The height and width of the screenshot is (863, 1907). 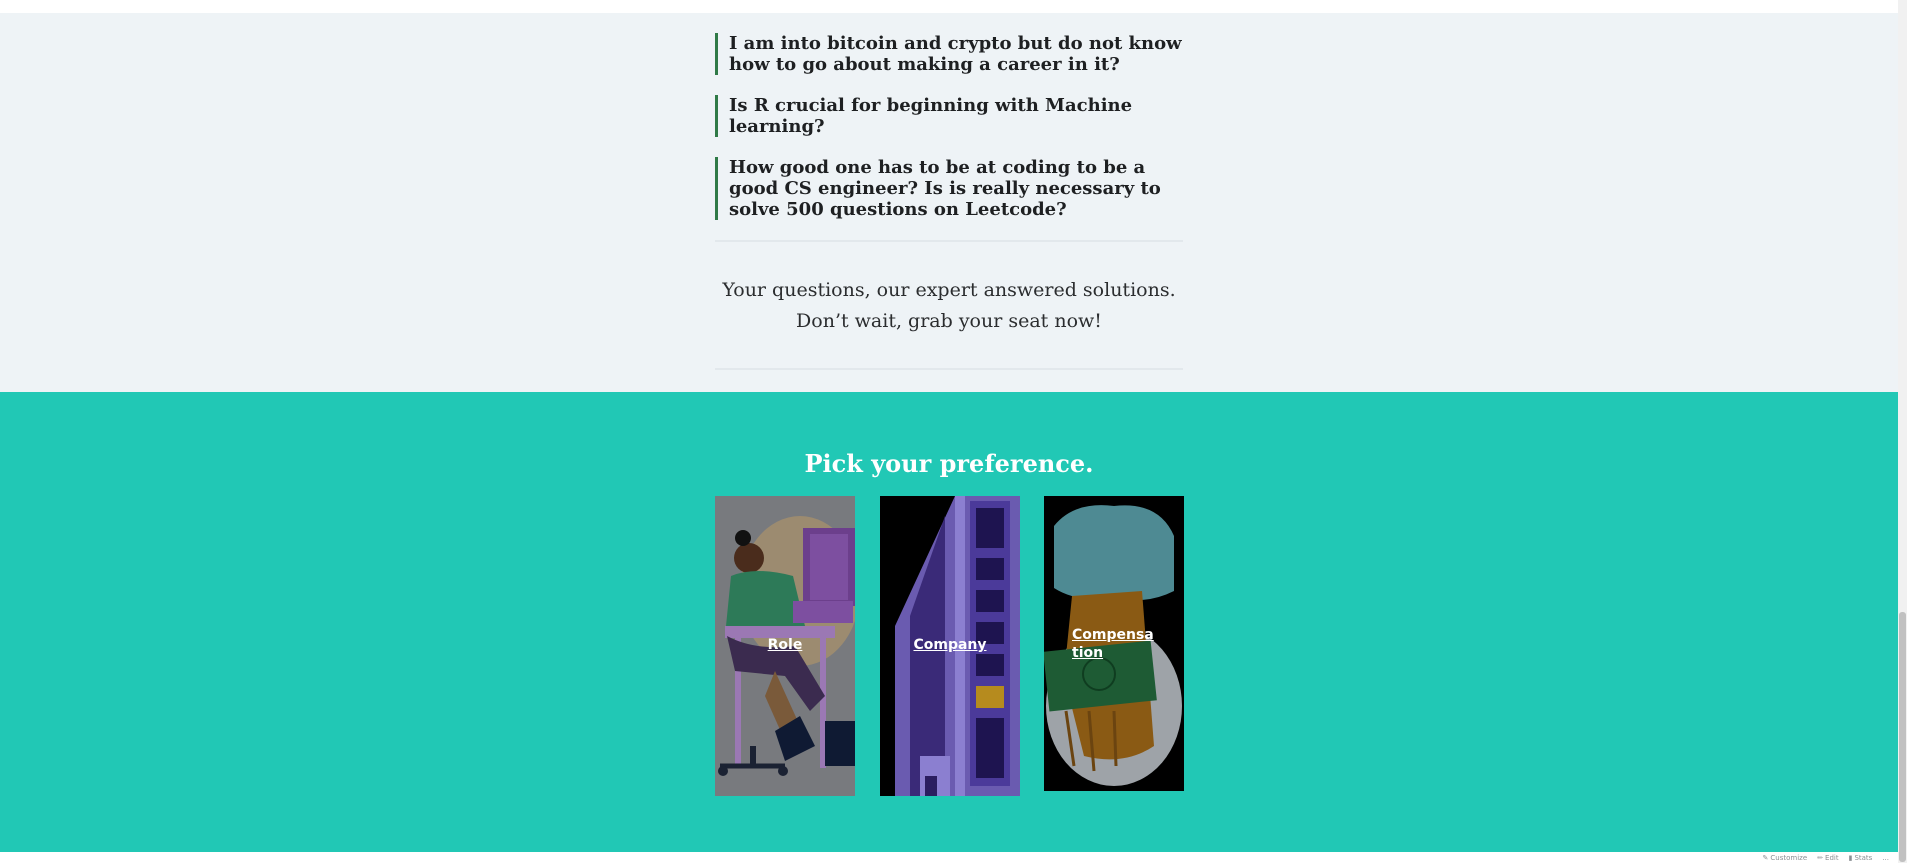 I want to click on bar-chart-icon: ▮, so click(x=1850, y=857).